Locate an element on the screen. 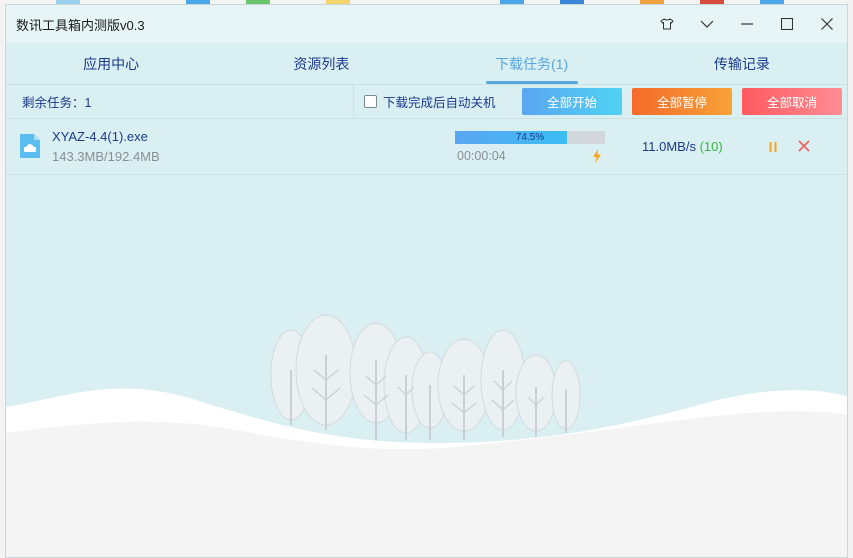  tree-group is located at coordinates (425, 377).